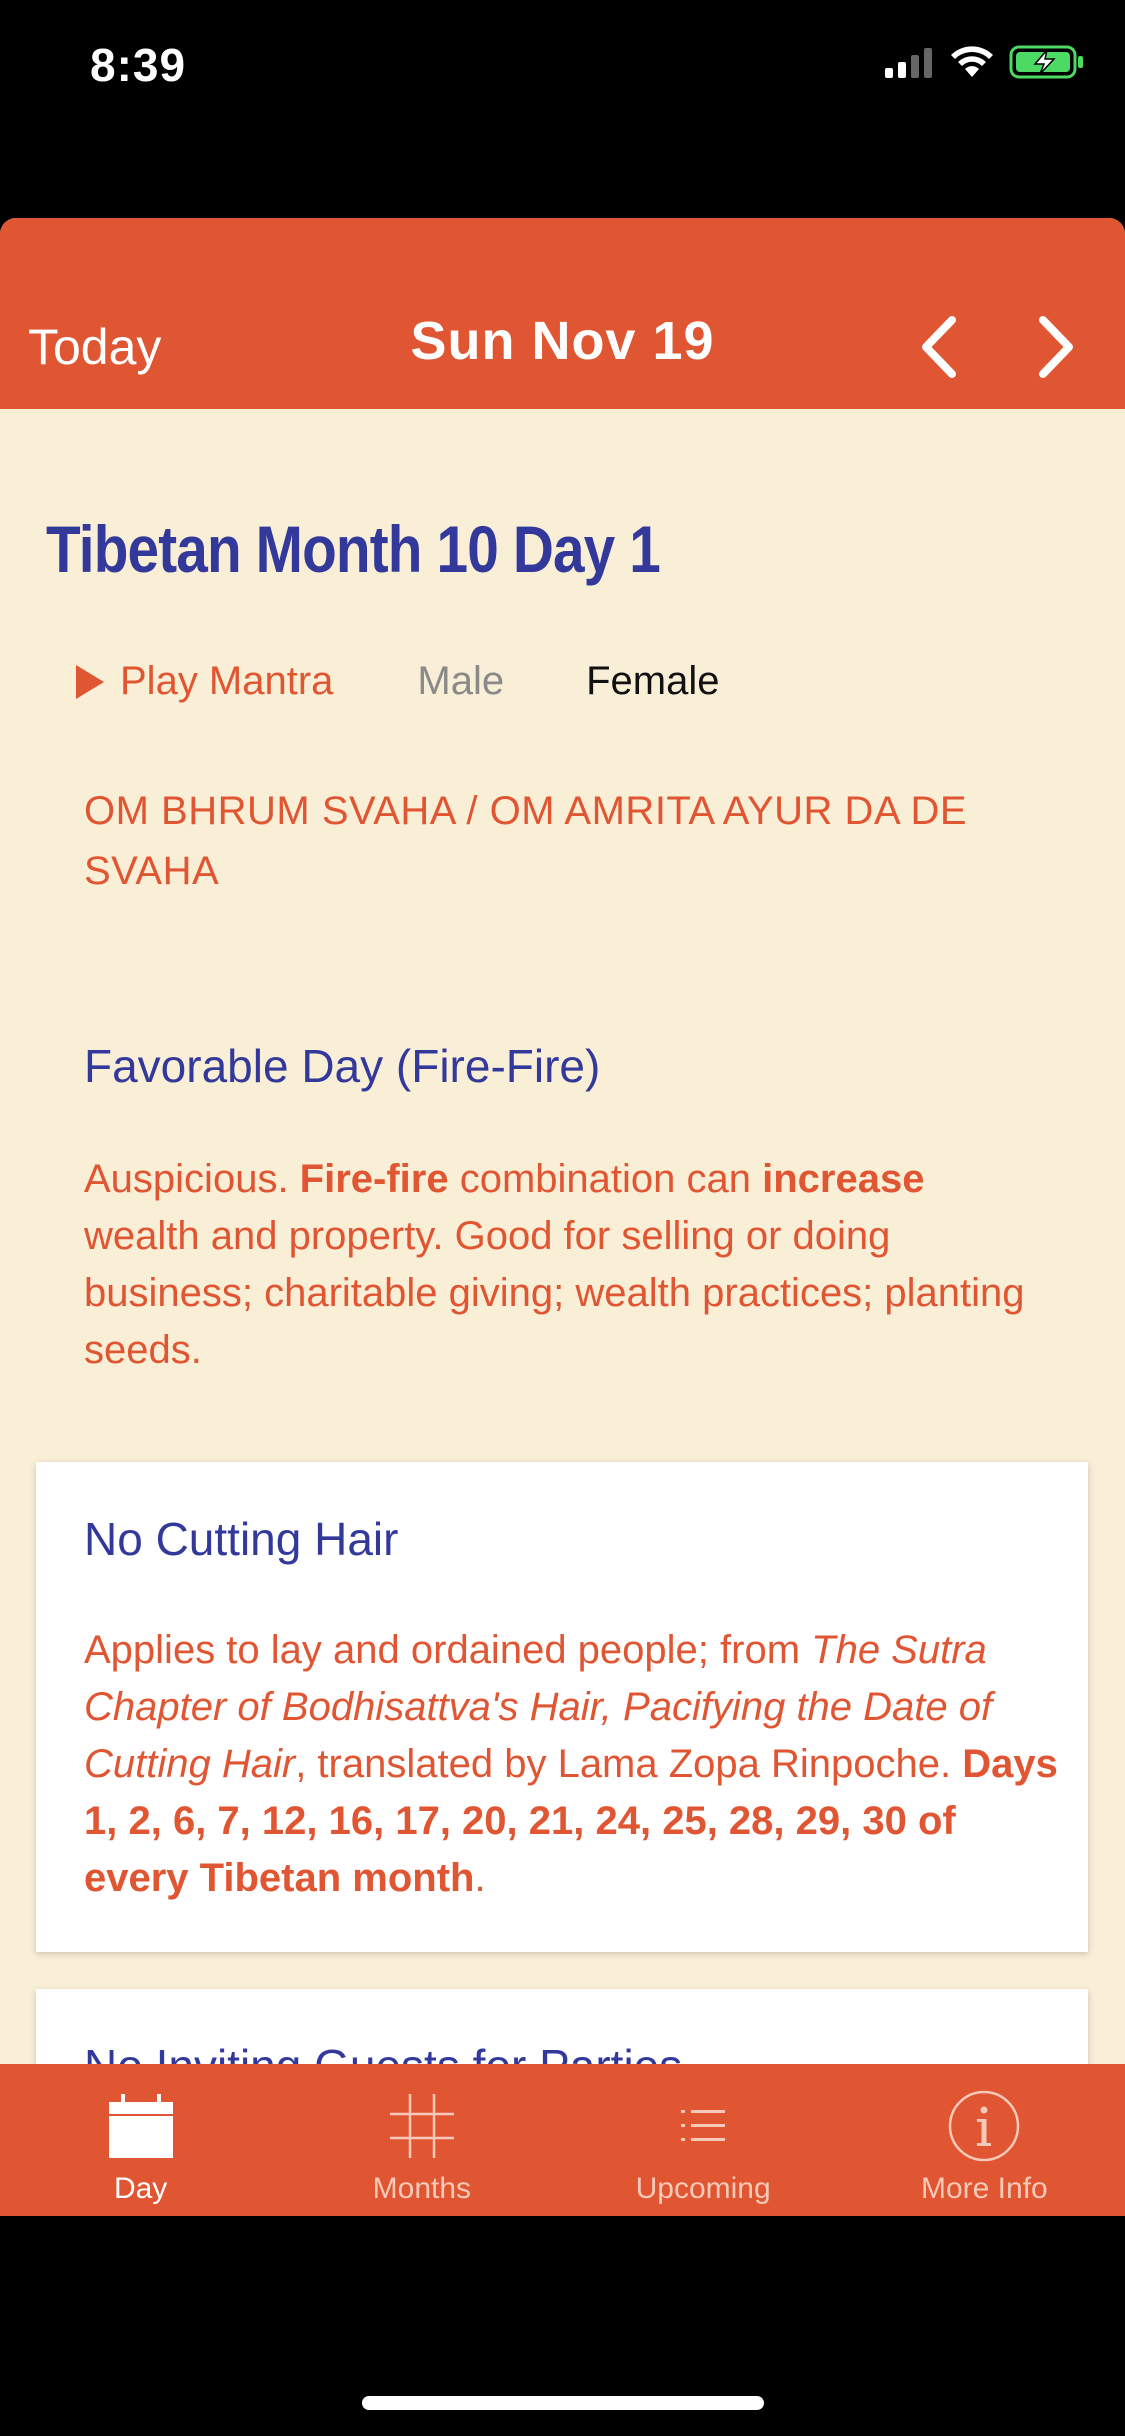  I want to click on tab-months: Months, so click(421, 2140).